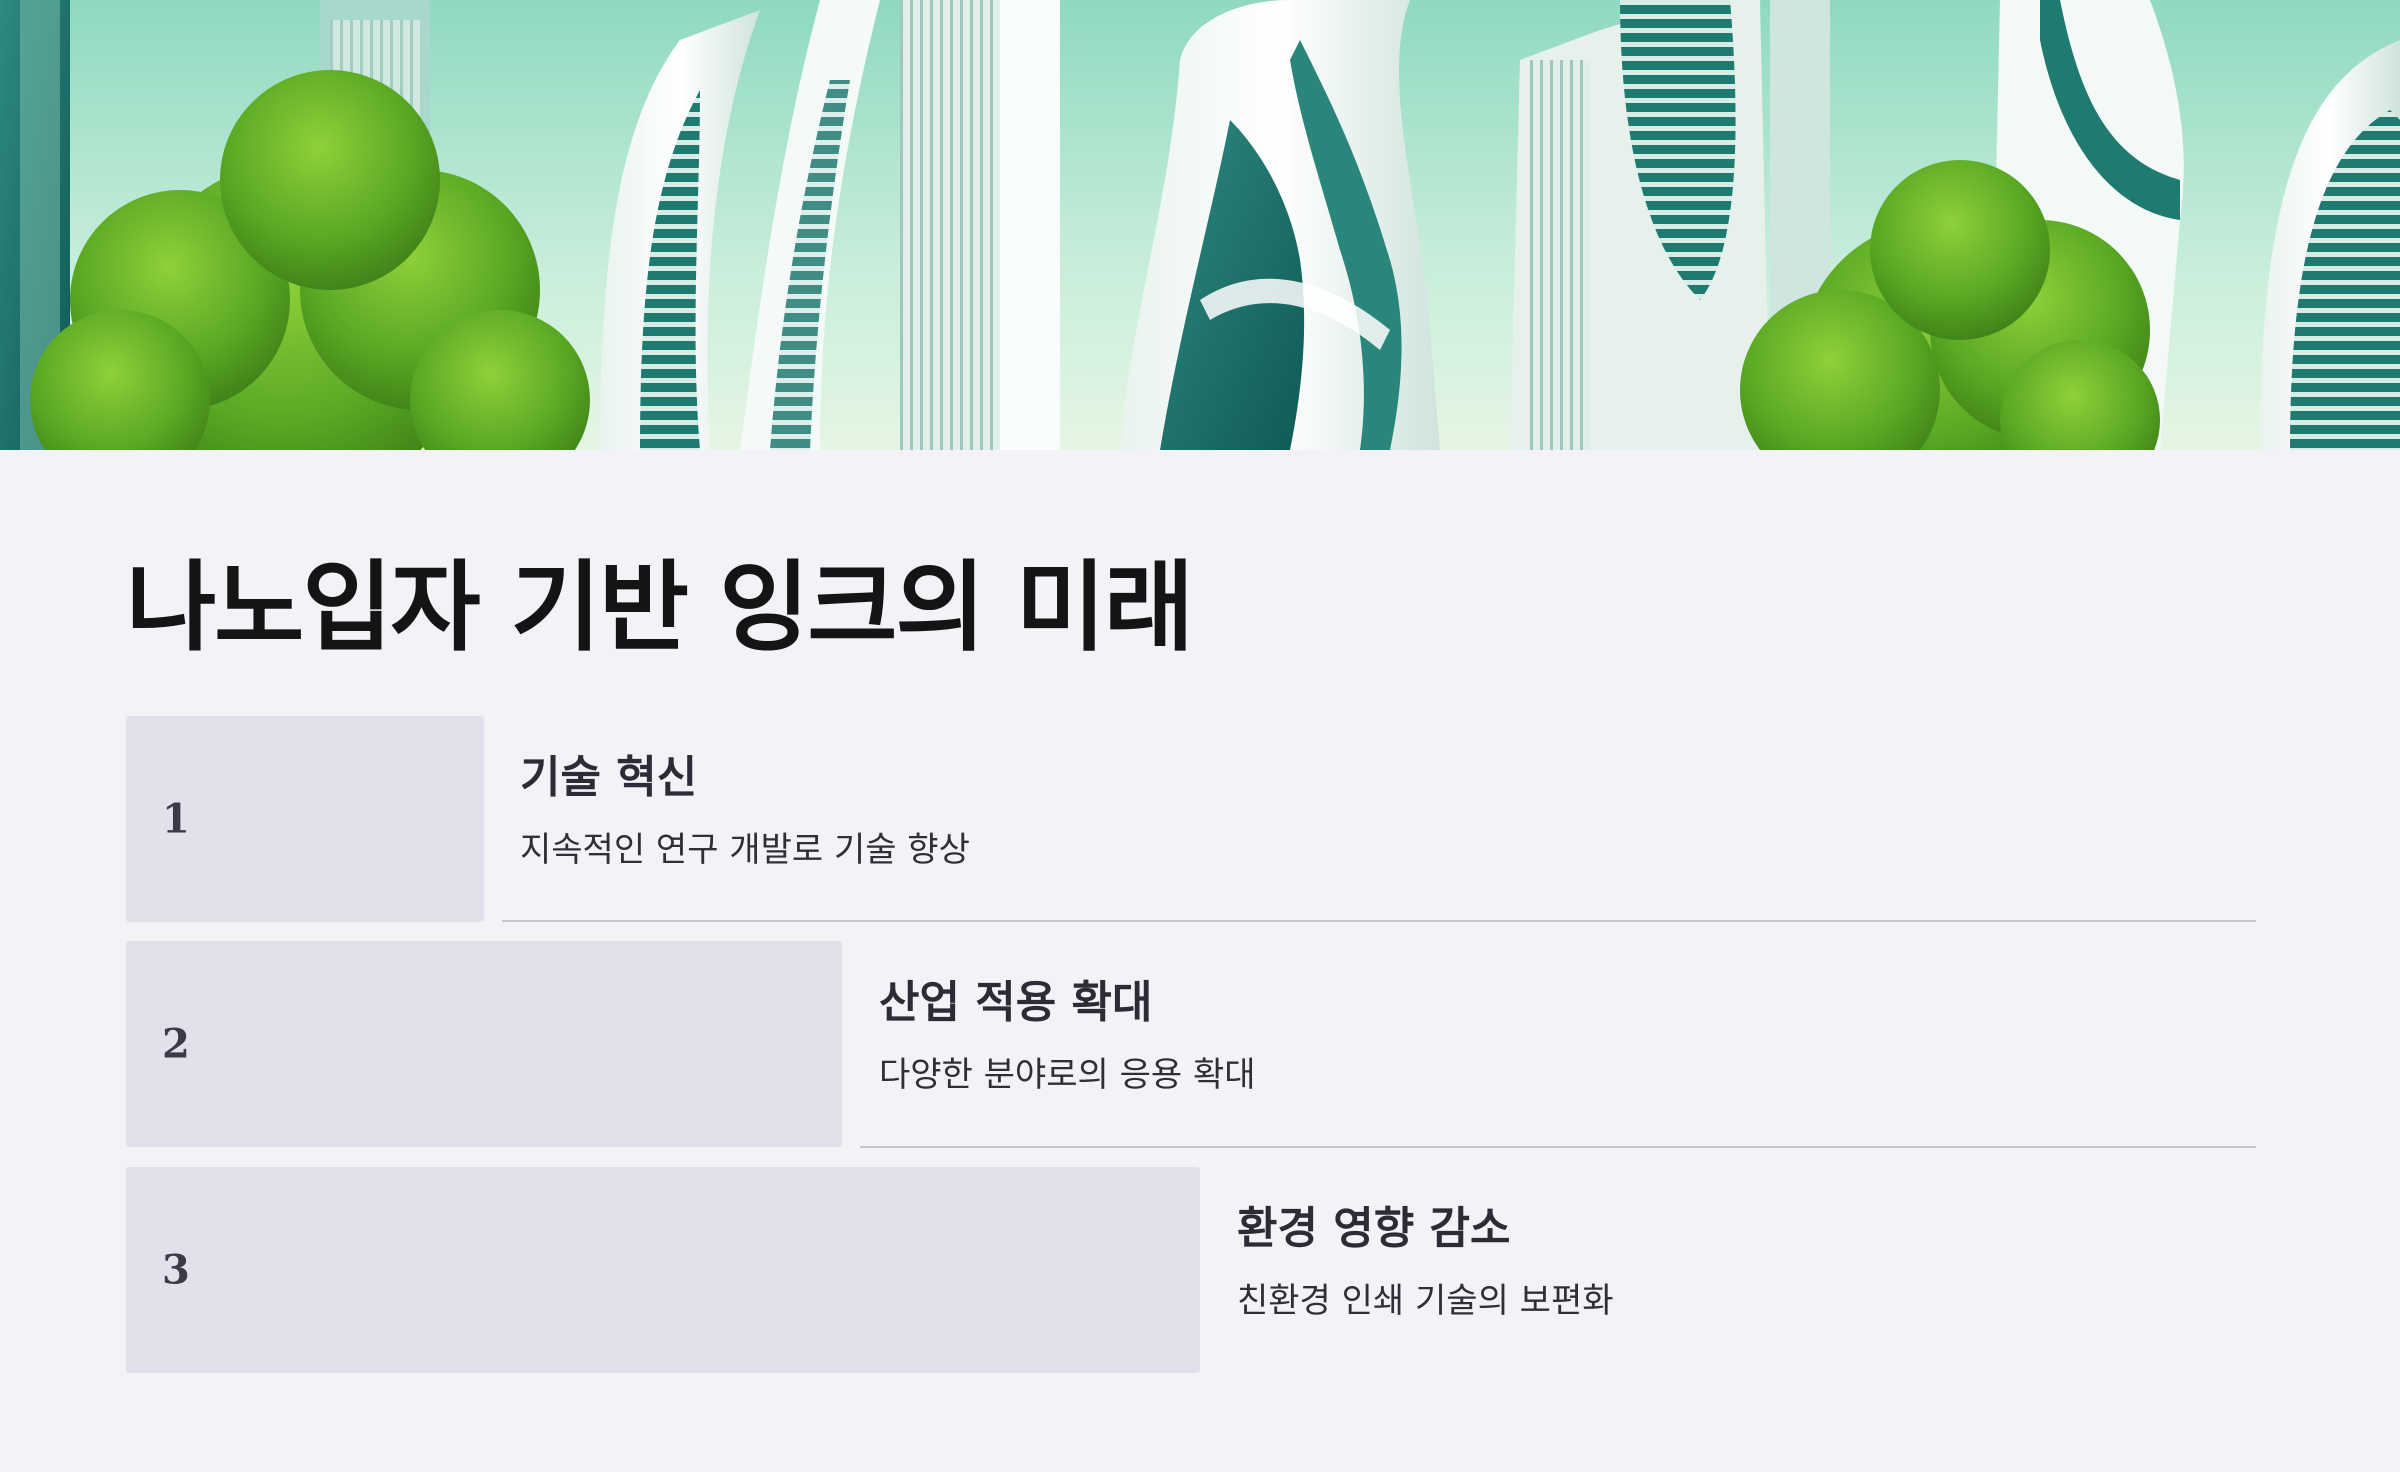 The height and width of the screenshot is (1472, 2400). I want to click on step-2-block: 2, so click(484, 1044).